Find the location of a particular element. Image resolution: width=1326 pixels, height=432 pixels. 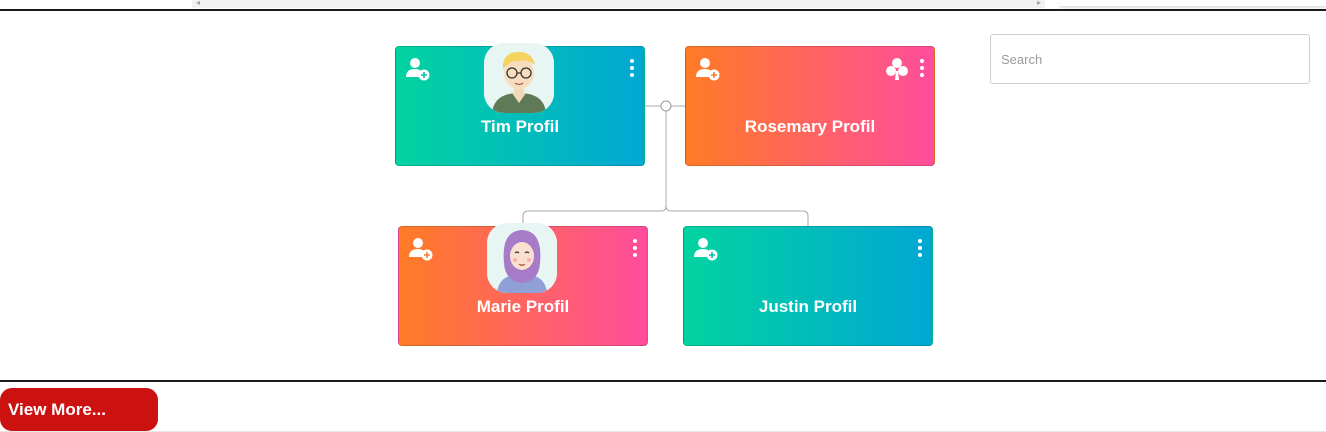

profile-name: Rosemary Profil is located at coordinates (810, 126).